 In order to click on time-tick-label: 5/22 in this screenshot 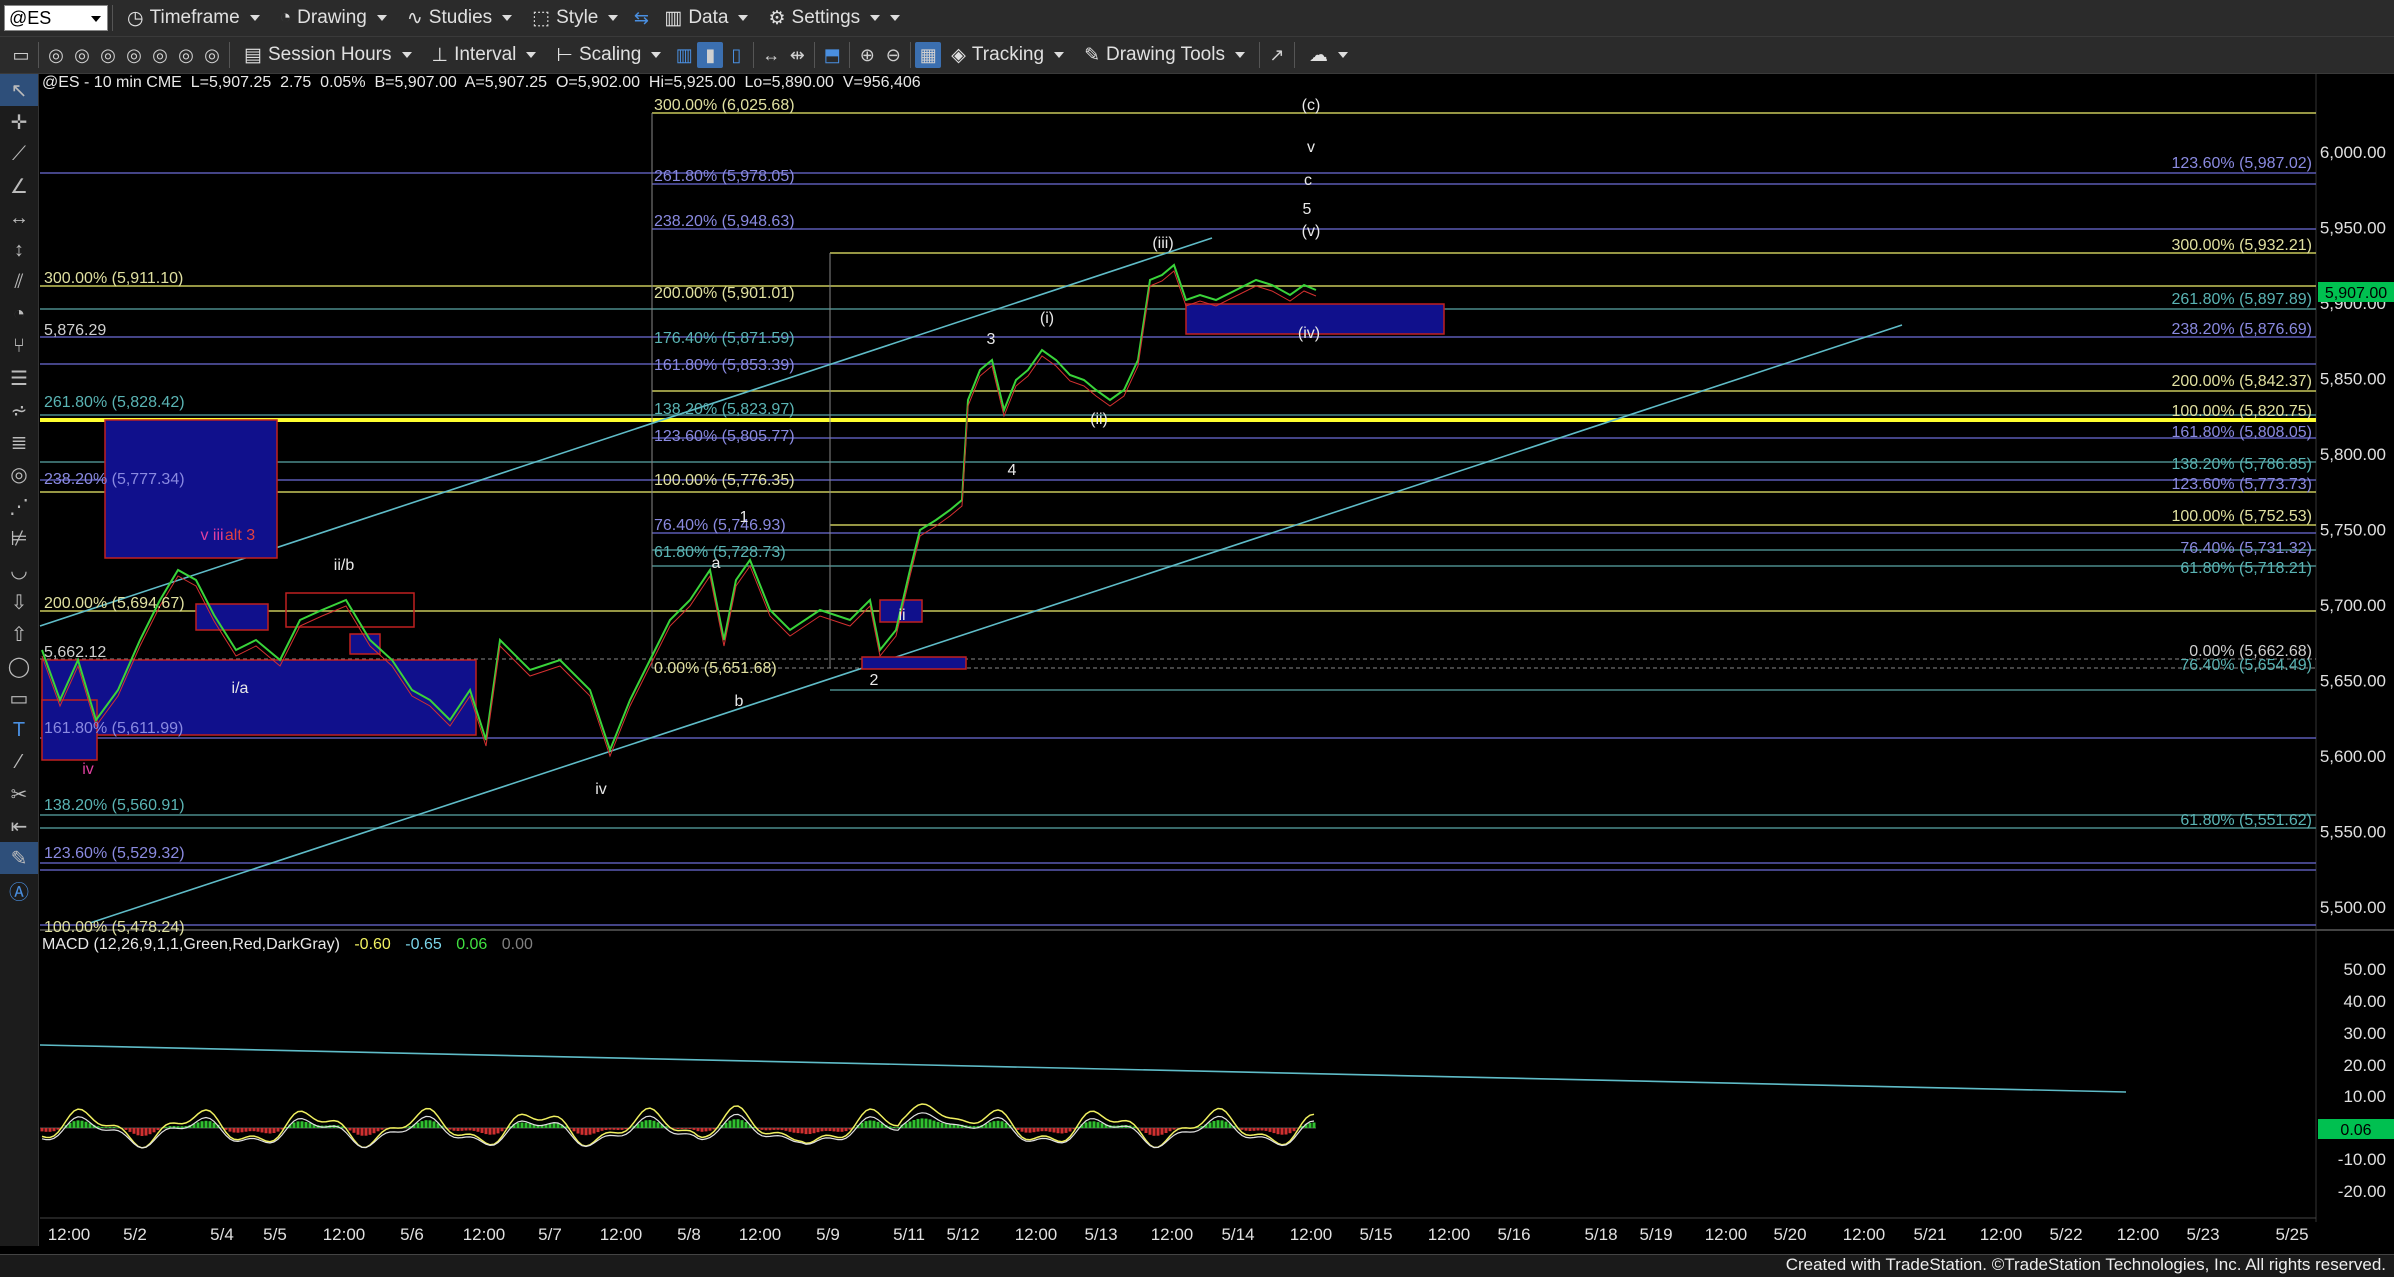, I will do `click(2065, 1234)`.